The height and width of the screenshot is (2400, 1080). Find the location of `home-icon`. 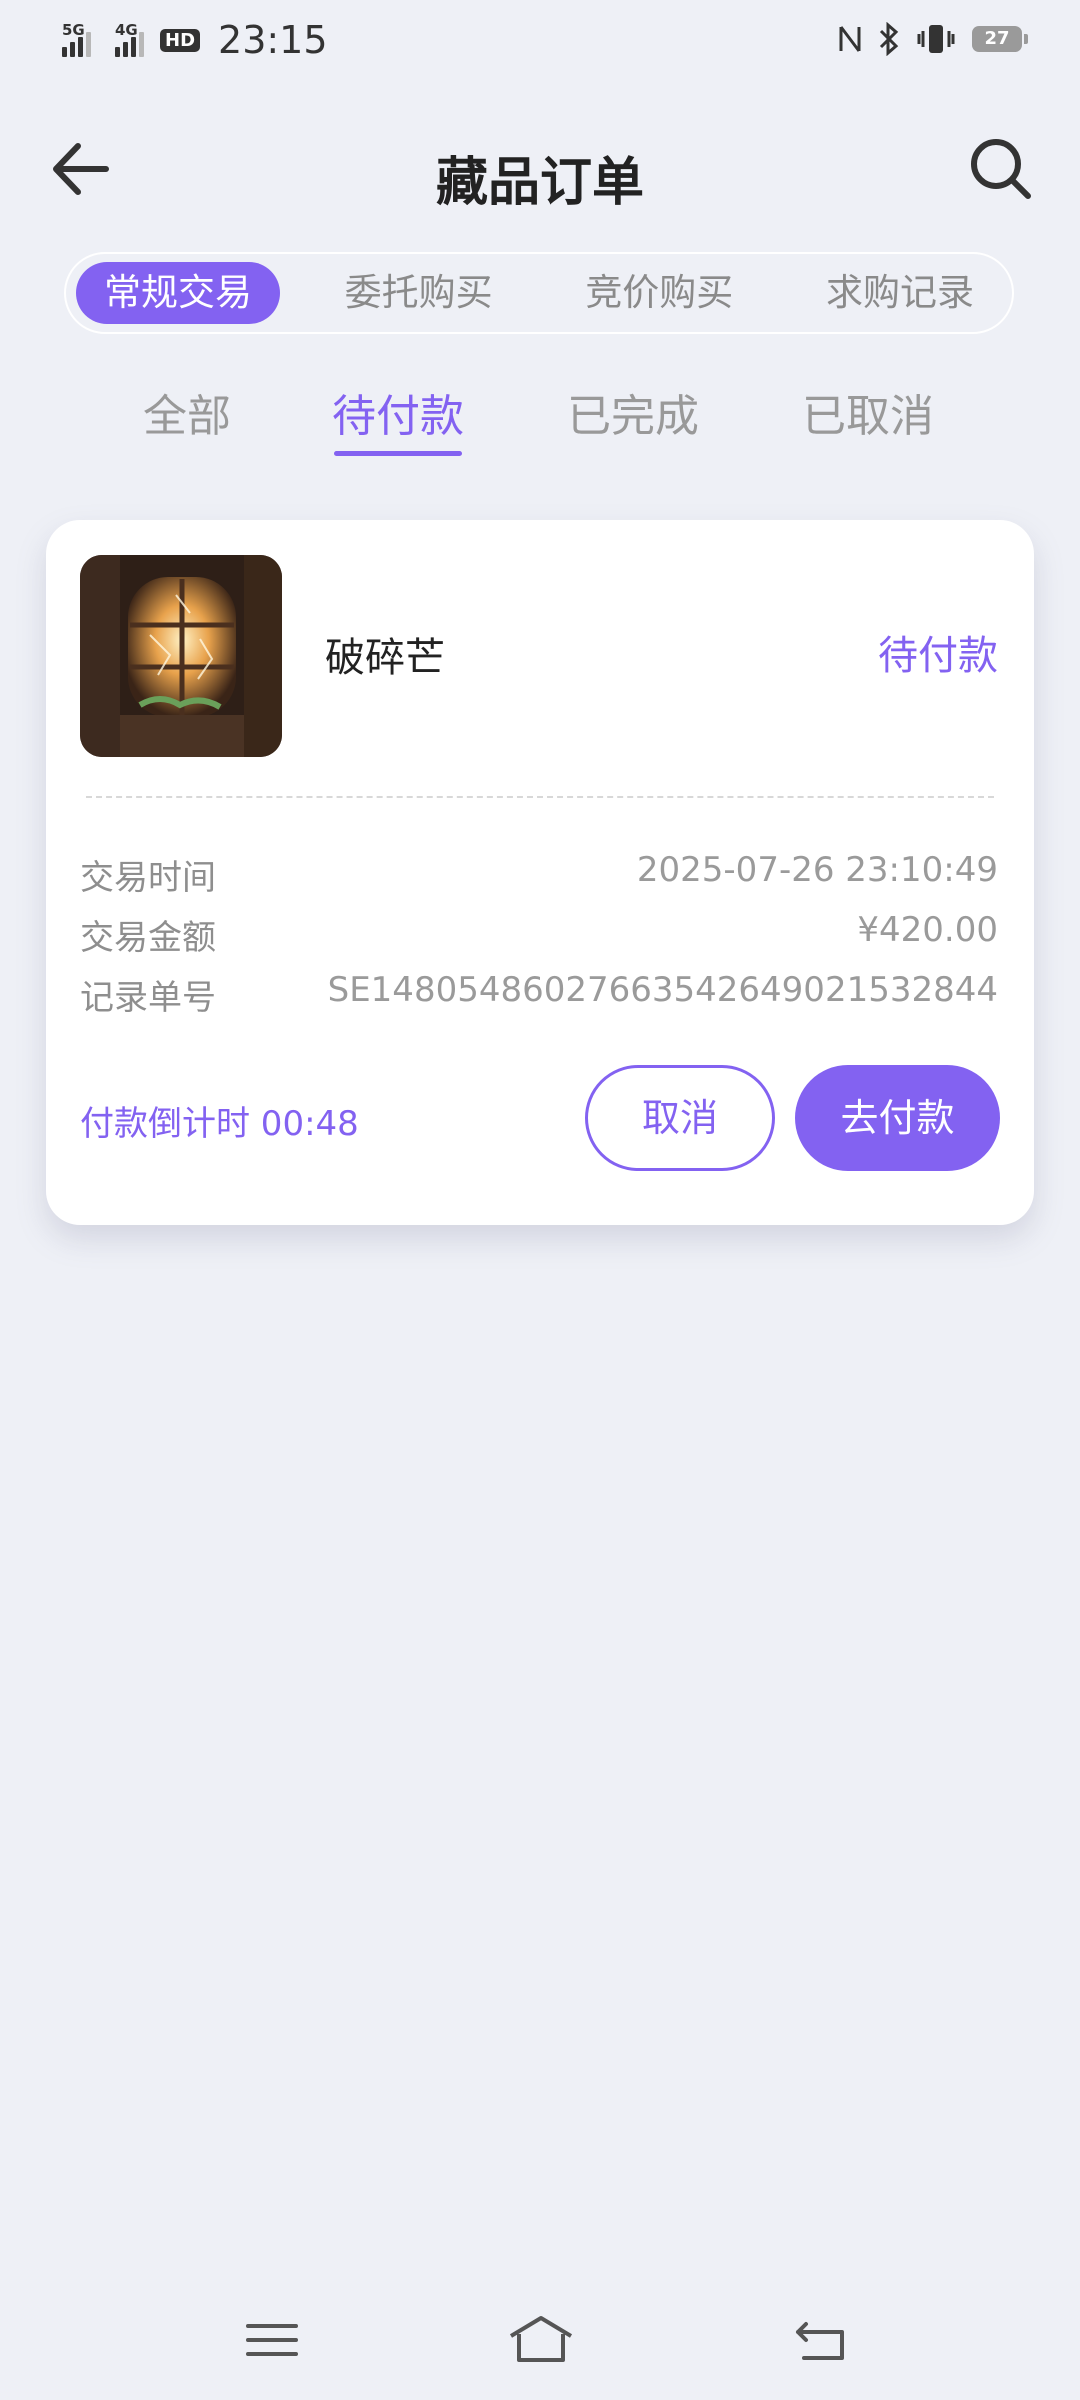

home-icon is located at coordinates (541, 2340).